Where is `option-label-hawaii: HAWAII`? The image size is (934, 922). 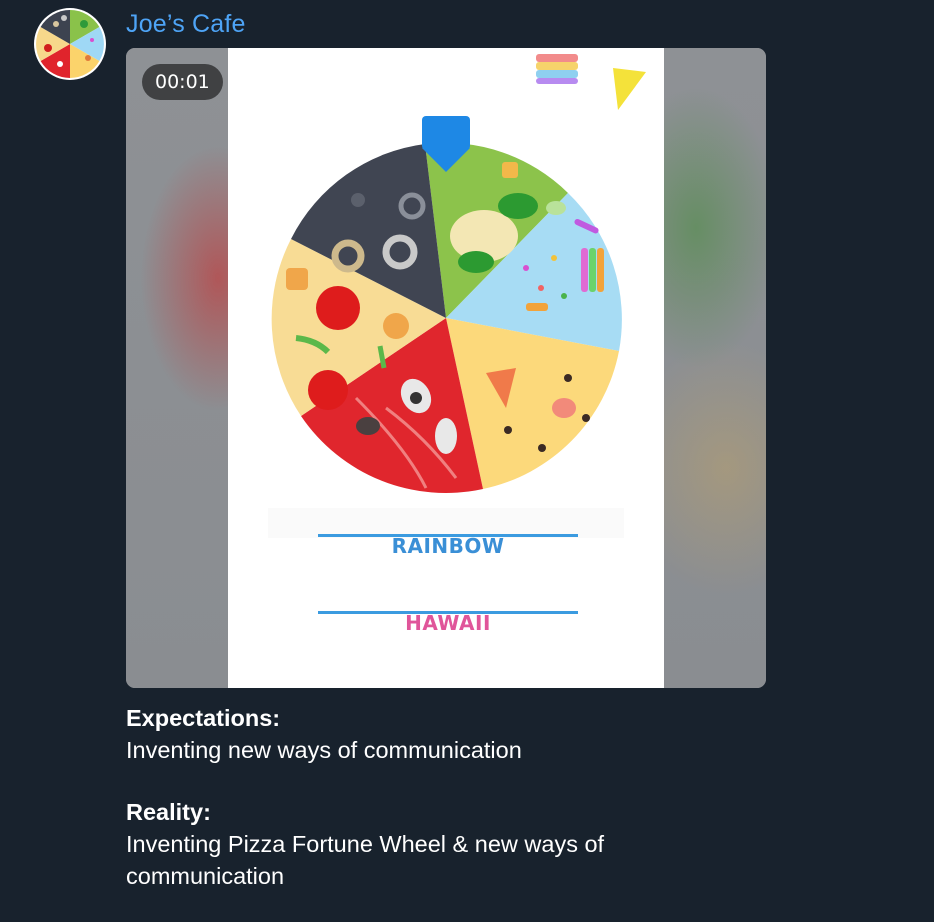
option-label-hawaii: HAWAII is located at coordinates (448, 623).